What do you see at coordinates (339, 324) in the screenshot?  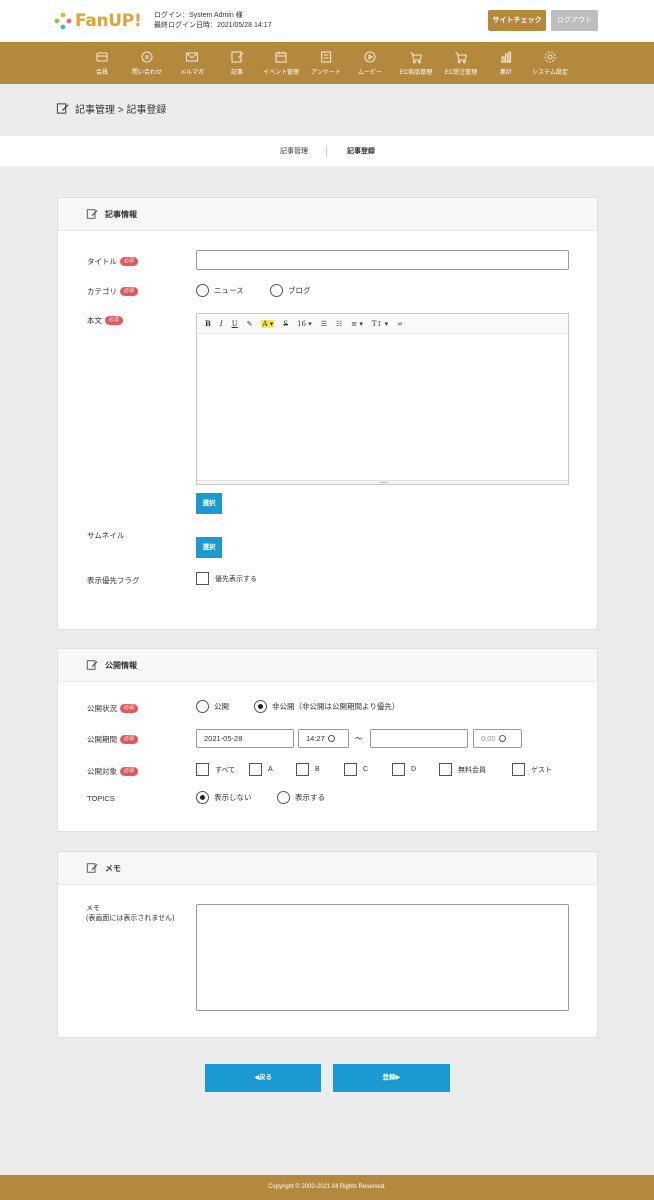 I see `number-list-button: ☷` at bounding box center [339, 324].